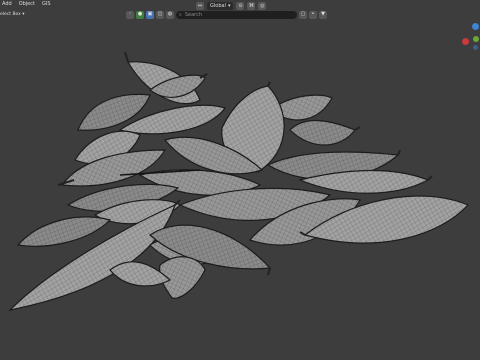 The height and width of the screenshot is (360, 480). I want to click on select-box-dropdown: elect Box ▾, so click(12, 14).